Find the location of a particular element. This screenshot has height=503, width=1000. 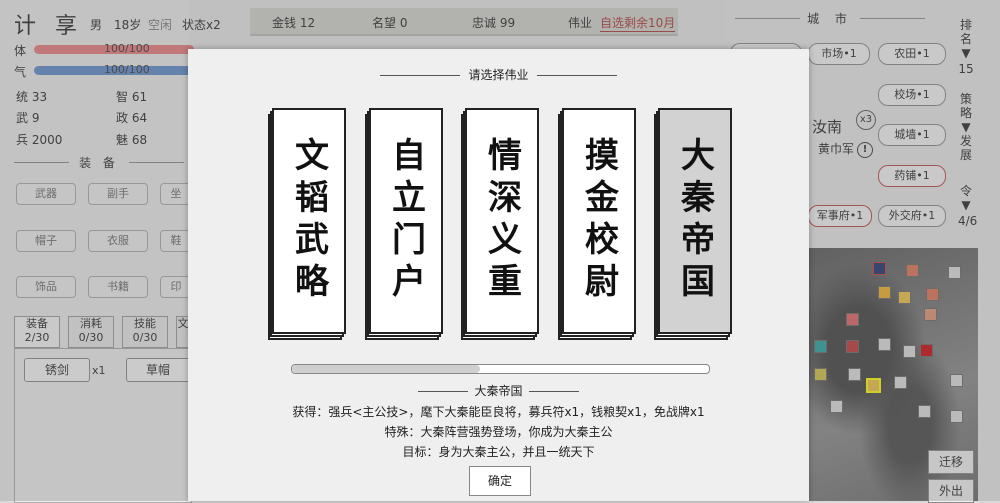

feat-card-selected: 大秦帝国 is located at coordinates (693, 224).